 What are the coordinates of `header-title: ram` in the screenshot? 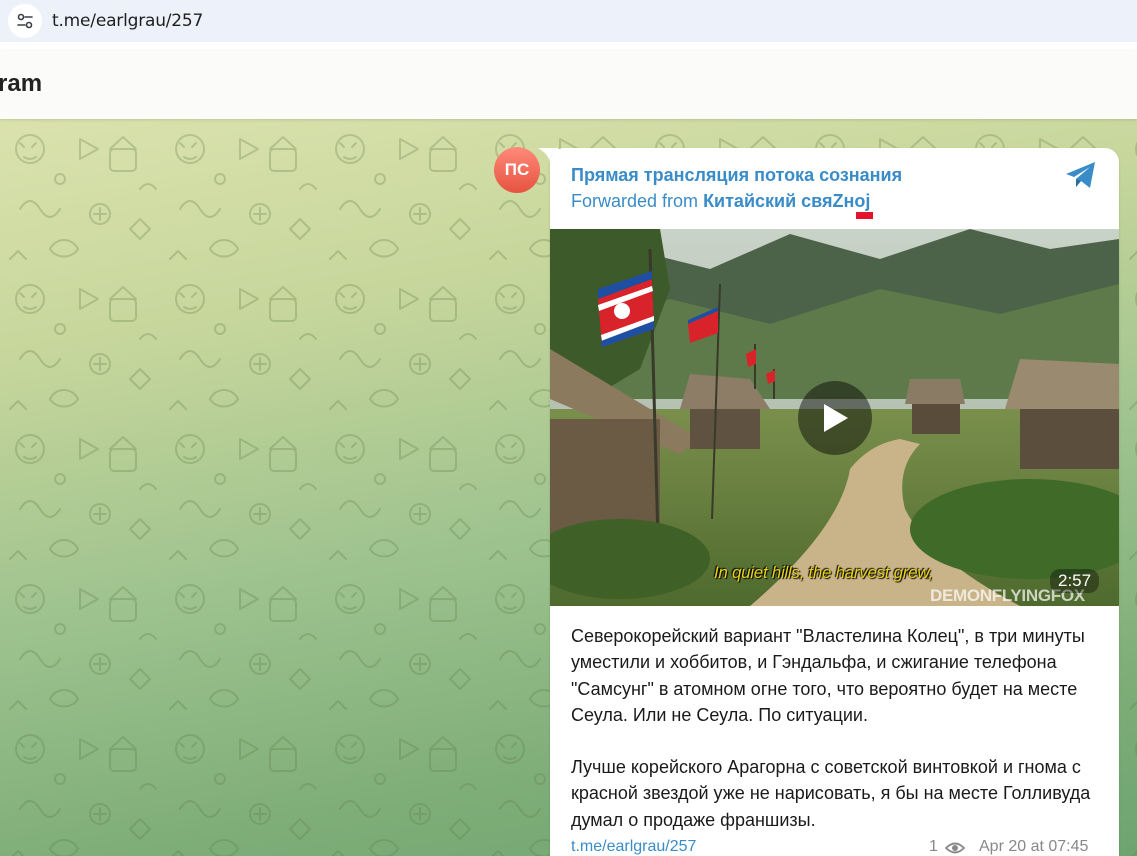 It's located at (21, 83).